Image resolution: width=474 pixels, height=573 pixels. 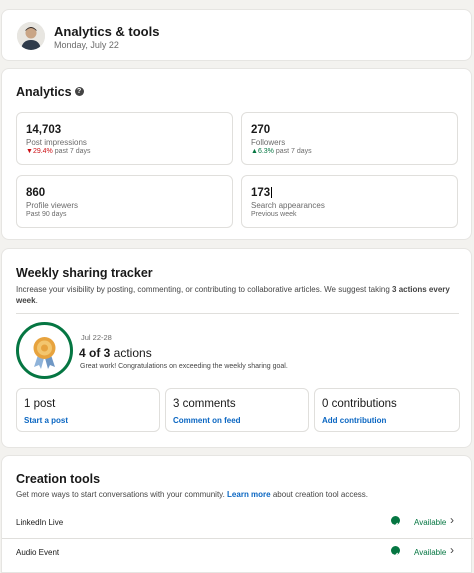 I want to click on stat-change: ▲6.3% past 7 days, so click(x=281, y=151).